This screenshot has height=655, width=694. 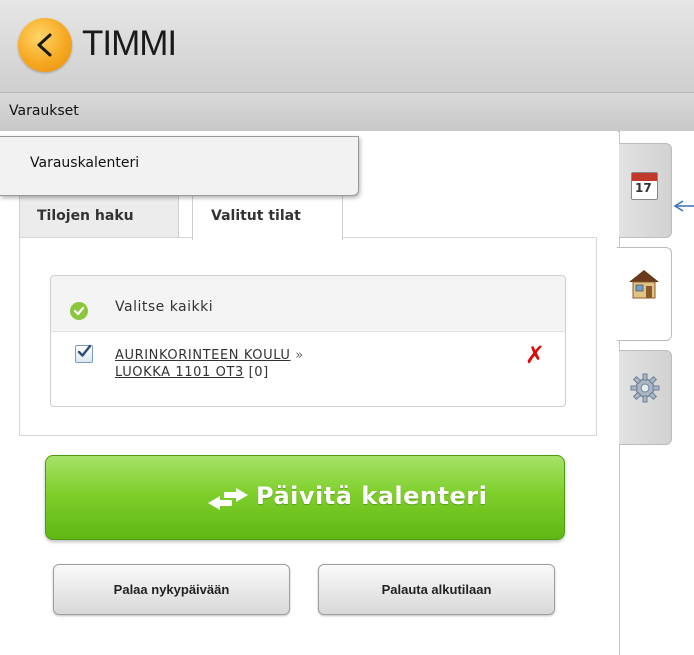 What do you see at coordinates (347, 46) in the screenshot?
I see `app-header: TIMMI` at bounding box center [347, 46].